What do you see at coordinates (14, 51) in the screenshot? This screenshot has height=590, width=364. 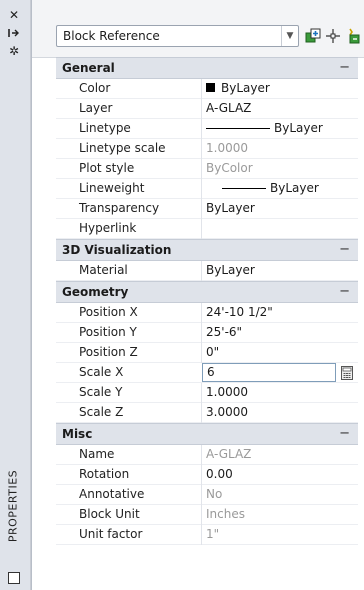 I see `settings-icon: ✲` at bounding box center [14, 51].